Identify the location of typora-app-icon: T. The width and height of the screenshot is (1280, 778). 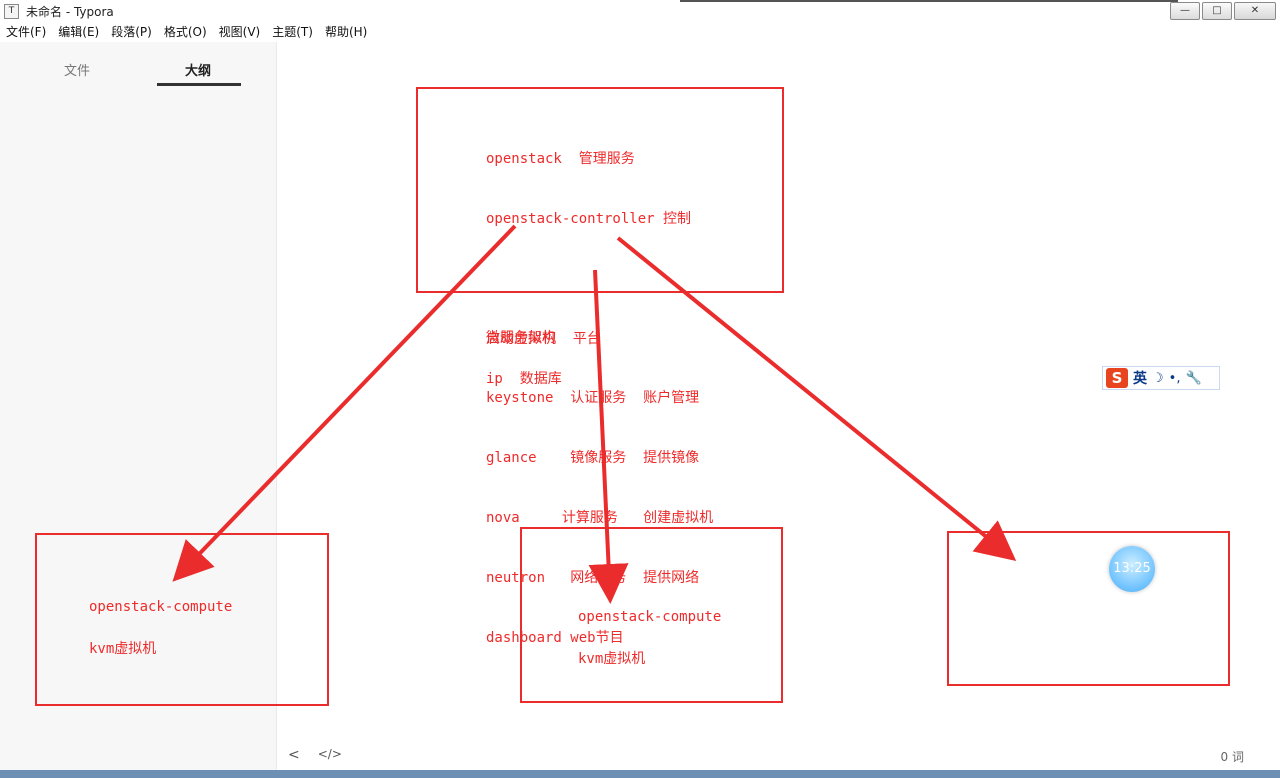
(11, 11).